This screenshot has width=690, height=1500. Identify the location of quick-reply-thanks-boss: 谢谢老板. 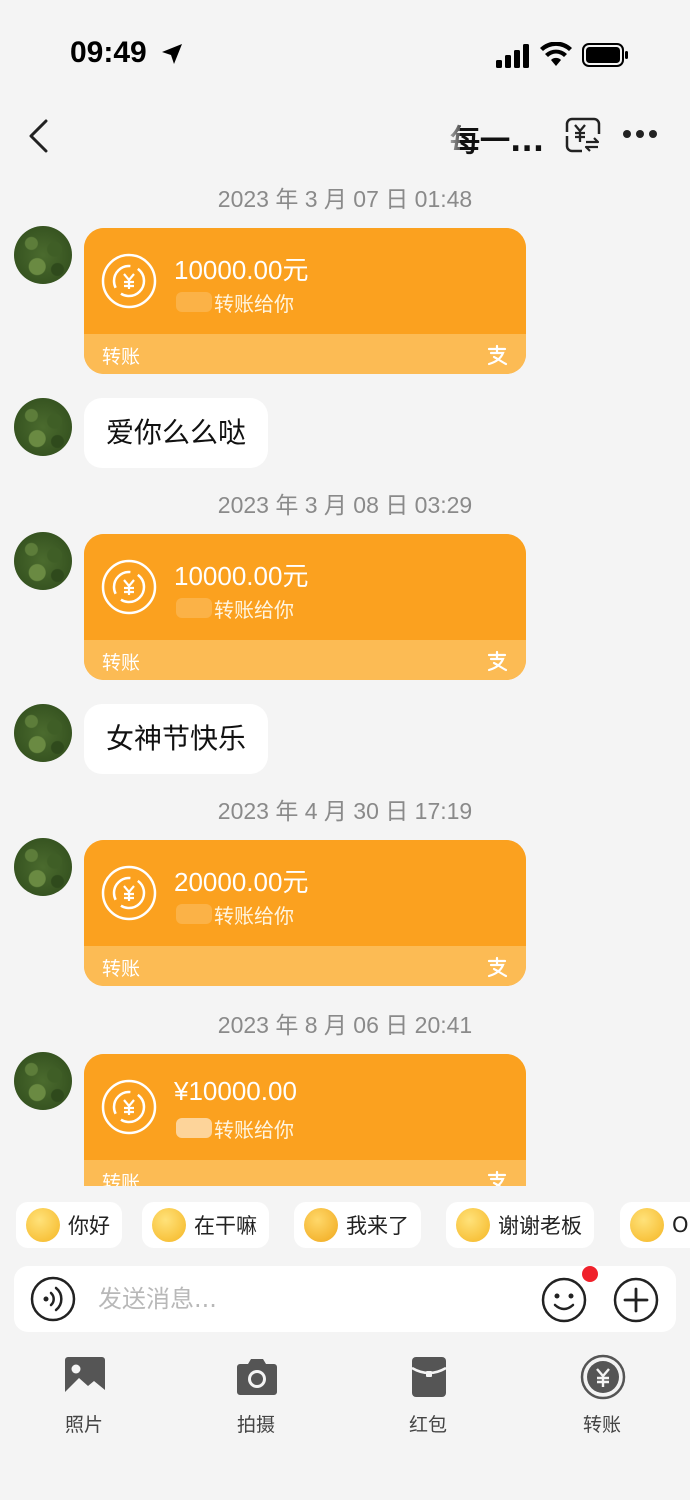
(520, 1225).